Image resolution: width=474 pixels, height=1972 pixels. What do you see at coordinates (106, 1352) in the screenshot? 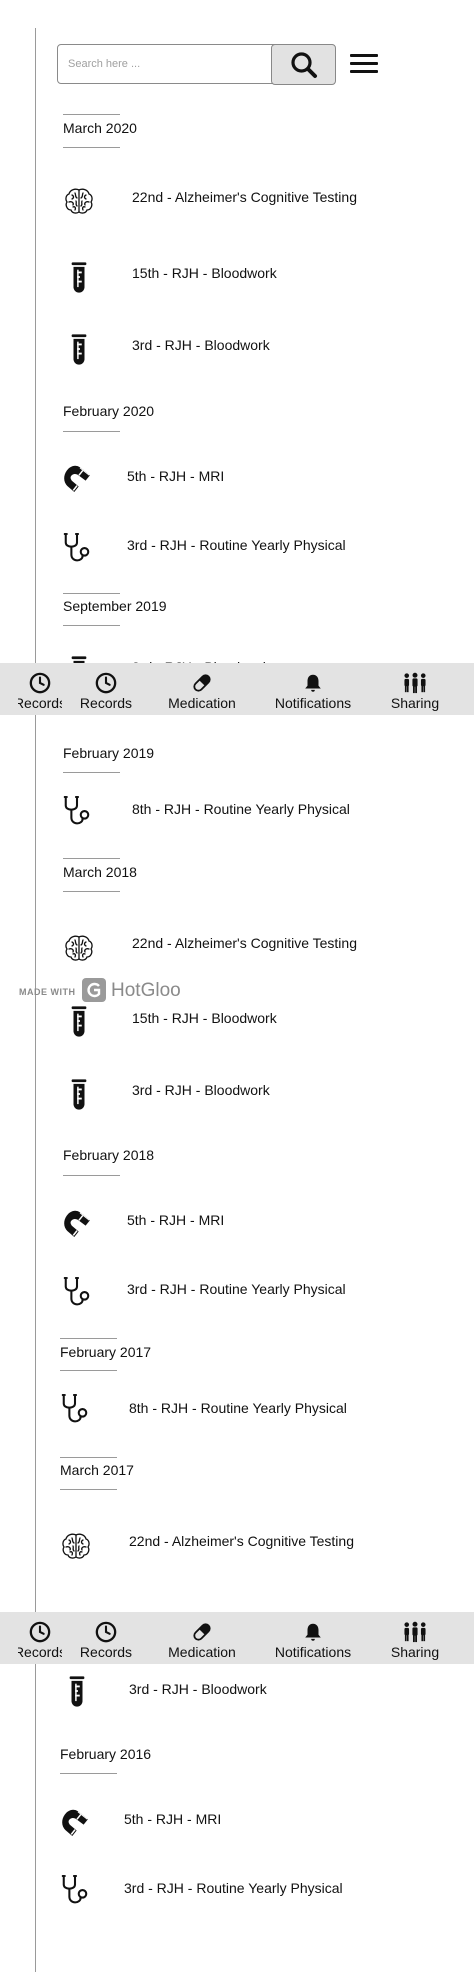
I see `timeline-date: February 2017` at bounding box center [106, 1352].